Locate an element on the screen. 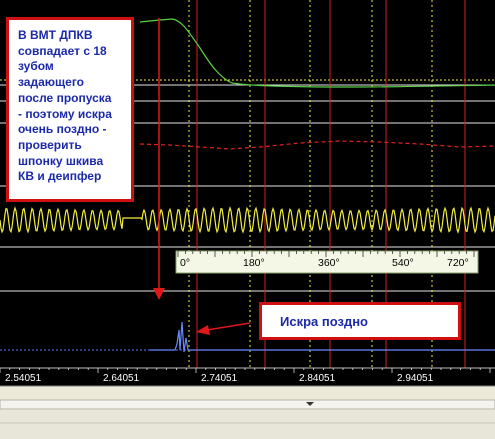 Image resolution: width=495 pixels, height=439 pixels. spark-annotation-box: Искра поздно is located at coordinates (360, 321).